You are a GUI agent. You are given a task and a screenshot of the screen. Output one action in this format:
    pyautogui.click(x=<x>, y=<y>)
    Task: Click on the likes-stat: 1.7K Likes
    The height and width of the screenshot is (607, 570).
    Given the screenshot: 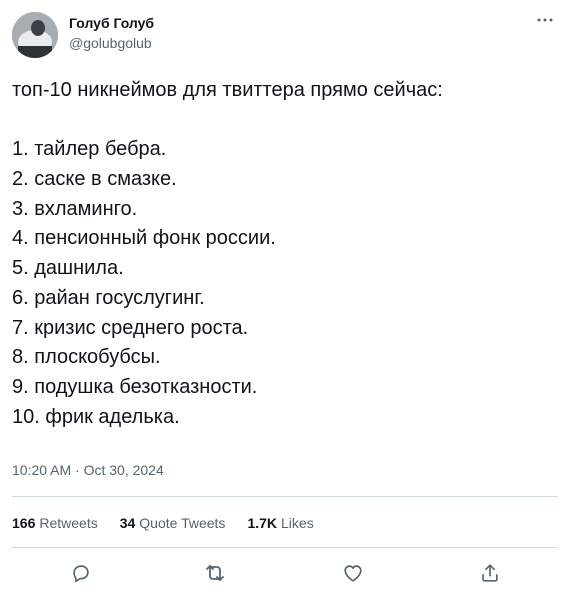 What is the action you would take?
    pyautogui.click(x=280, y=523)
    